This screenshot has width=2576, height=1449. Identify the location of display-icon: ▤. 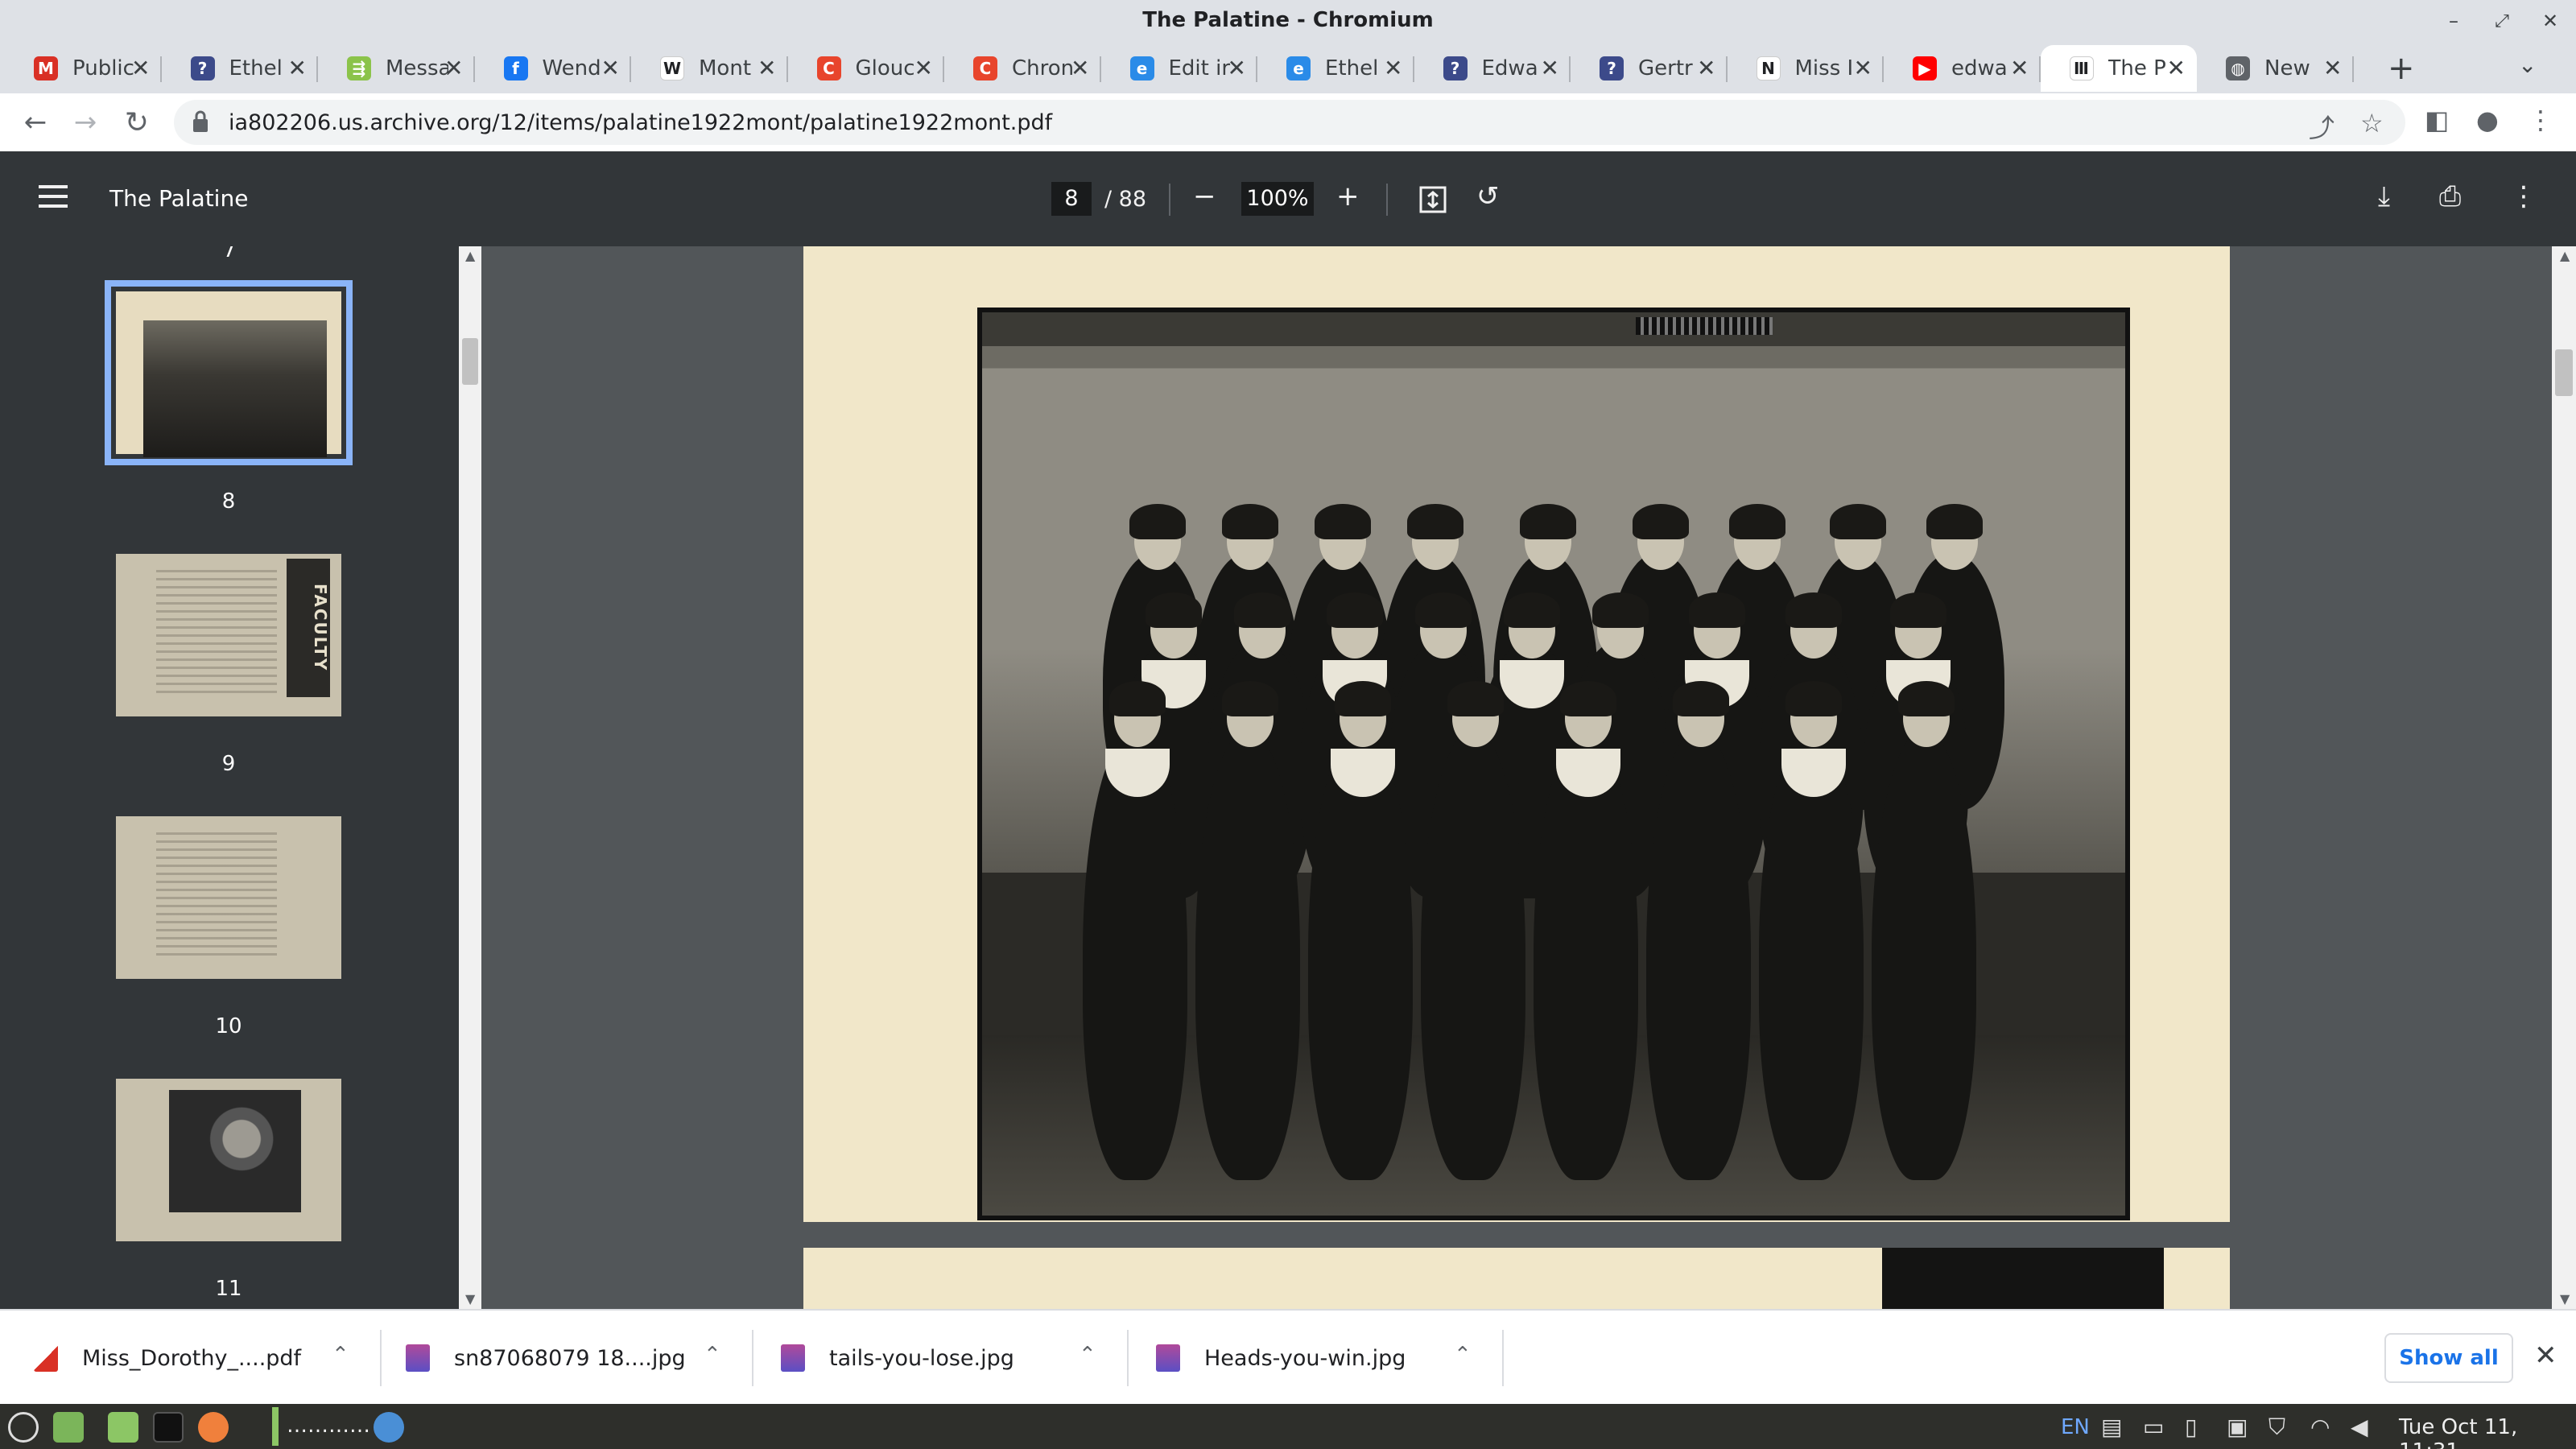
(2111, 1427).